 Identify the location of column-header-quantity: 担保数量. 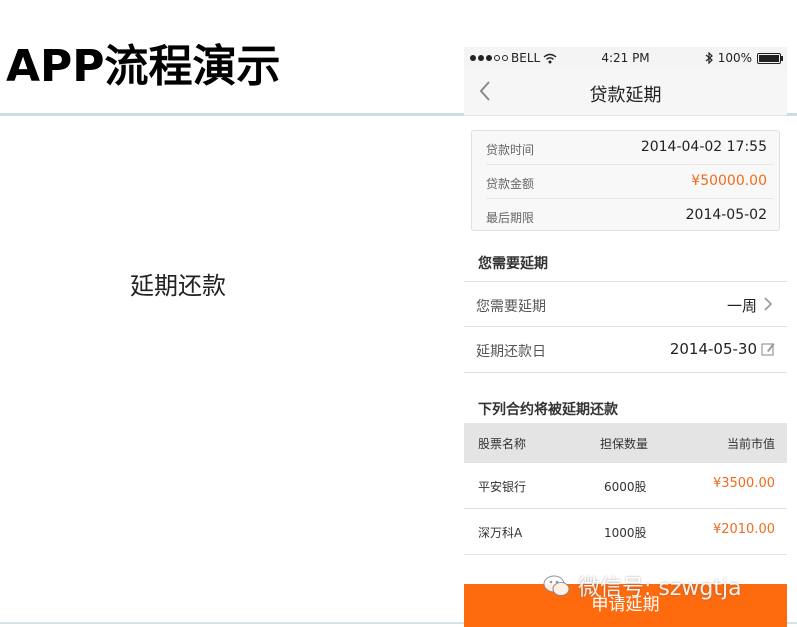
(624, 444).